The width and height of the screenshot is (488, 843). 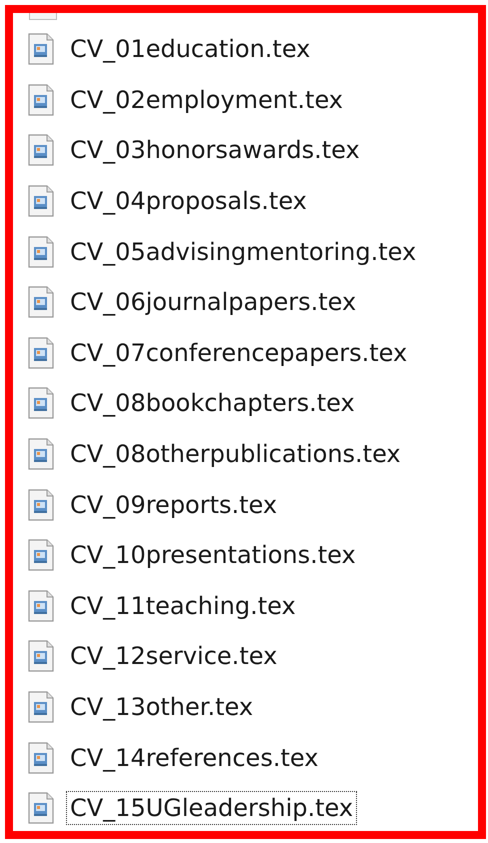 I want to click on file-name: CV_06journalpapers.tex, so click(x=213, y=302).